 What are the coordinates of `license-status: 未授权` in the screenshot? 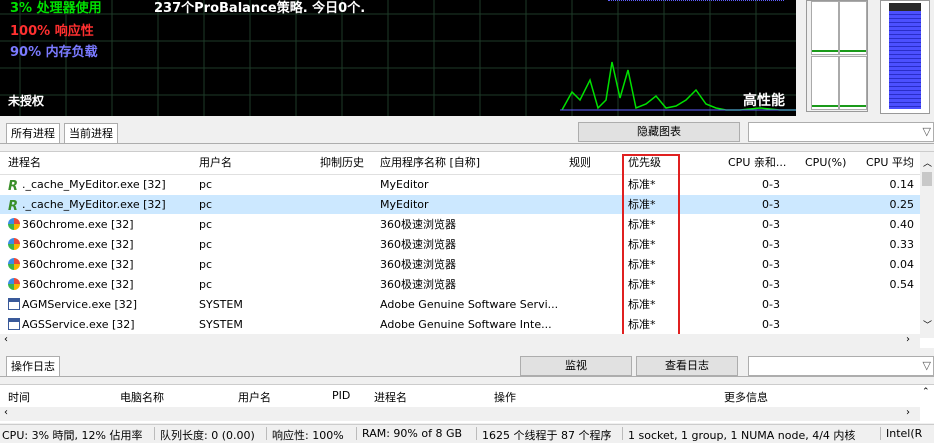 It's located at (26, 101).